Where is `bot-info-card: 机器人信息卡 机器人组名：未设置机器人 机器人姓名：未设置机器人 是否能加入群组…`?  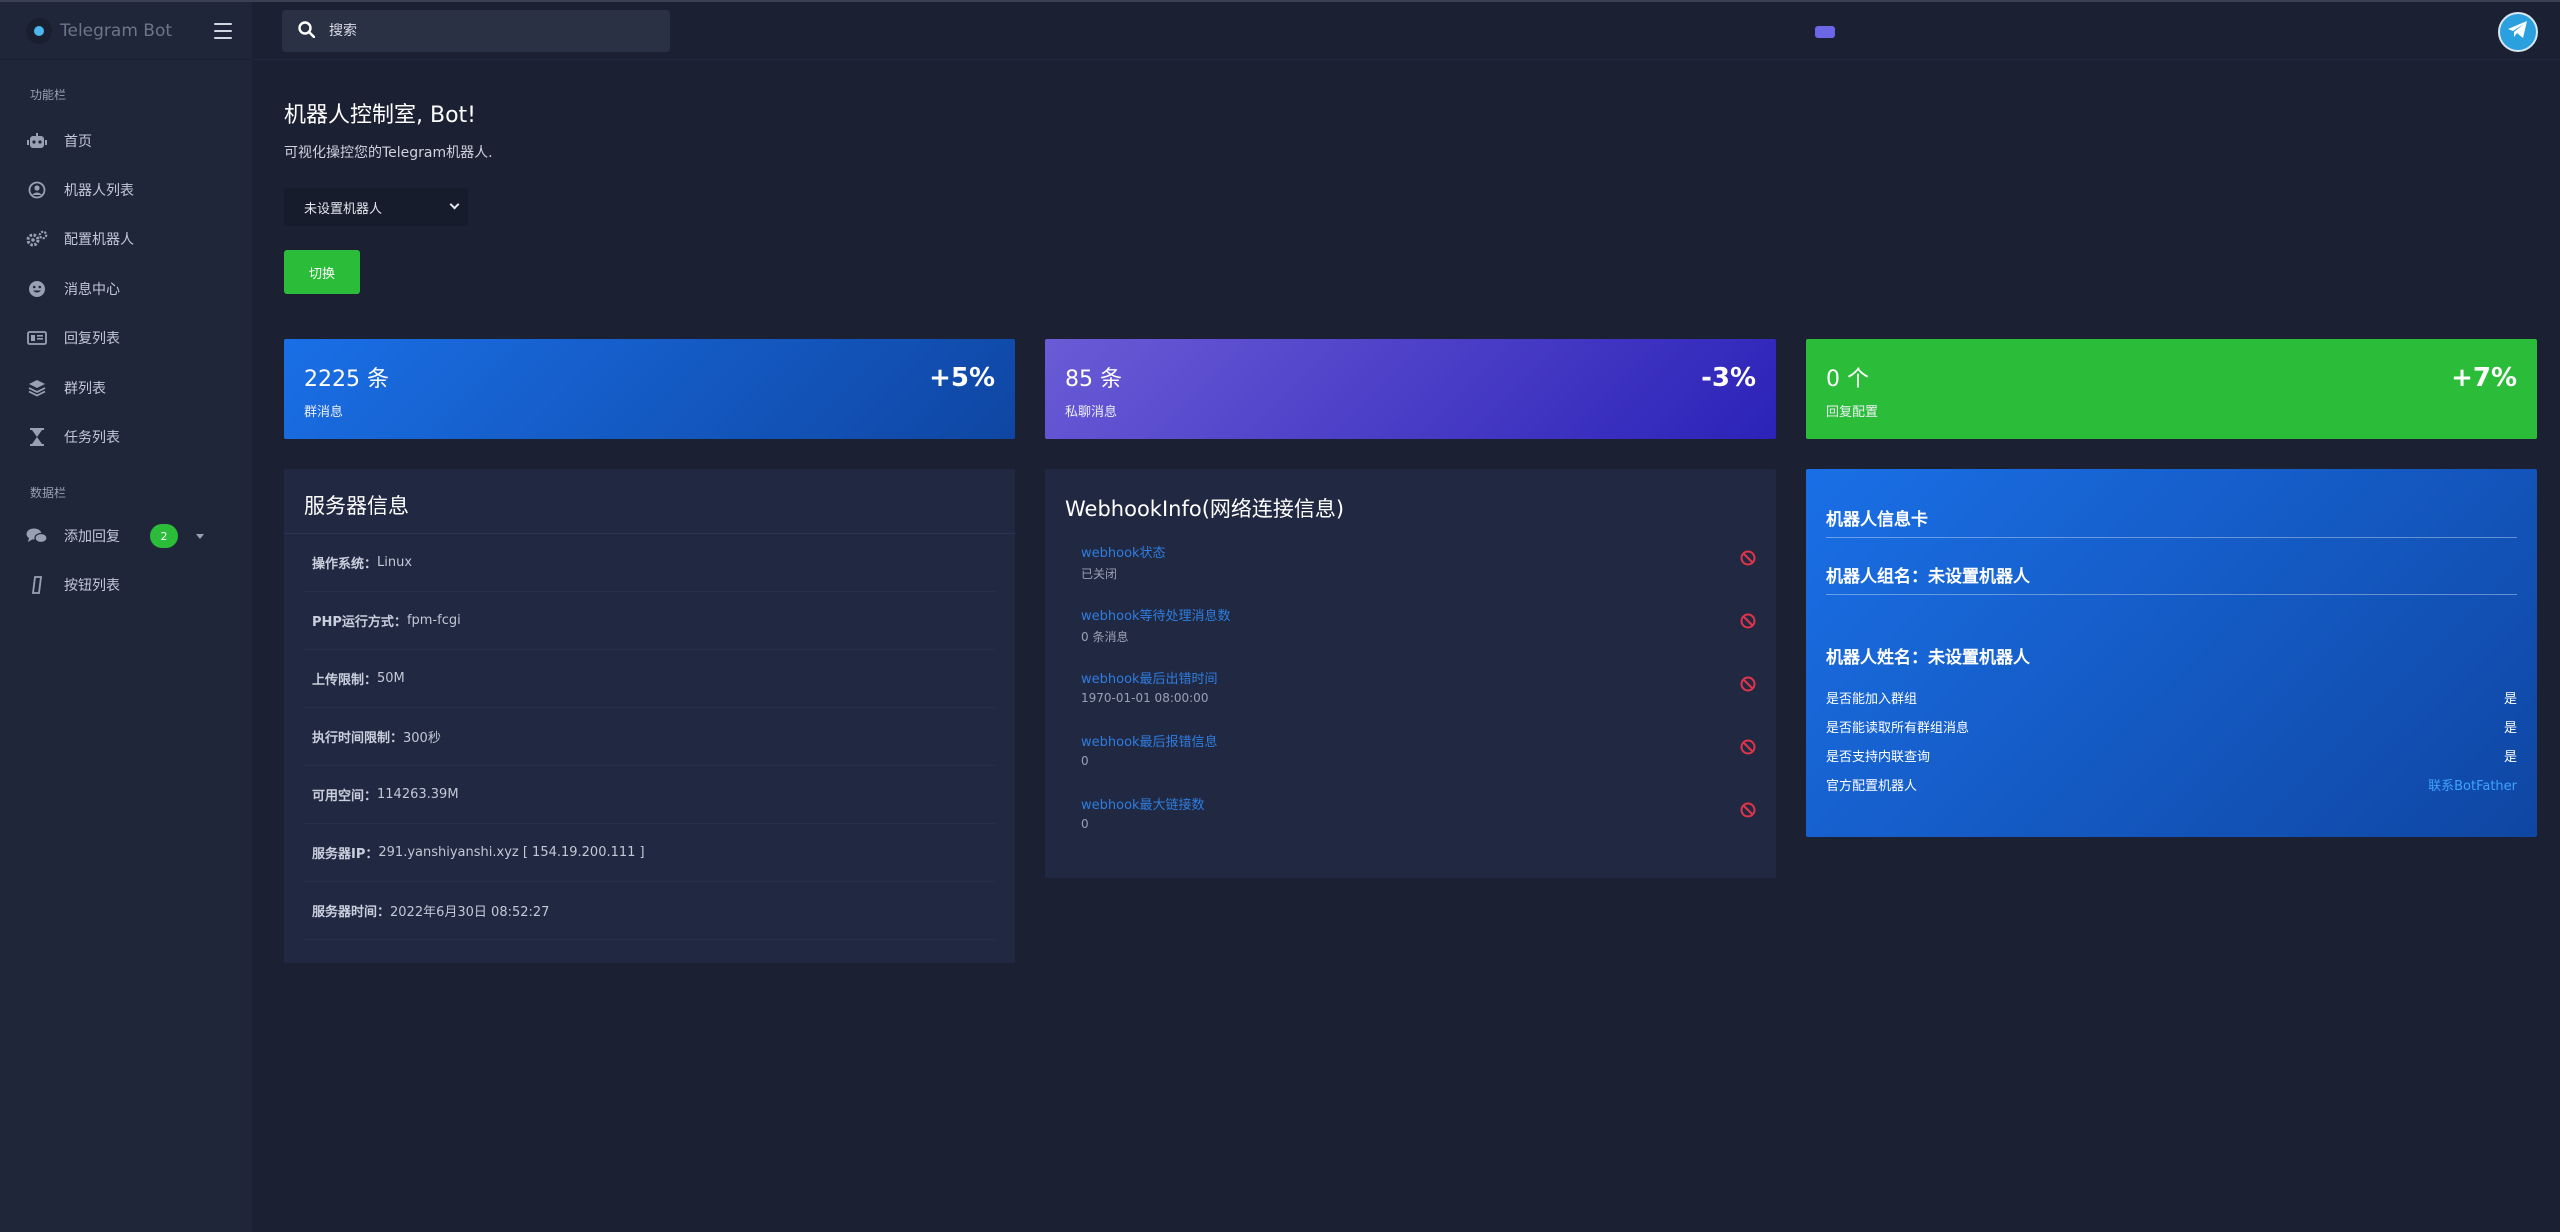 bot-info-card: 机器人信息卡 机器人组名：未设置机器人 机器人姓名：未设置机器人 是否能加入群组… is located at coordinates (2171, 653).